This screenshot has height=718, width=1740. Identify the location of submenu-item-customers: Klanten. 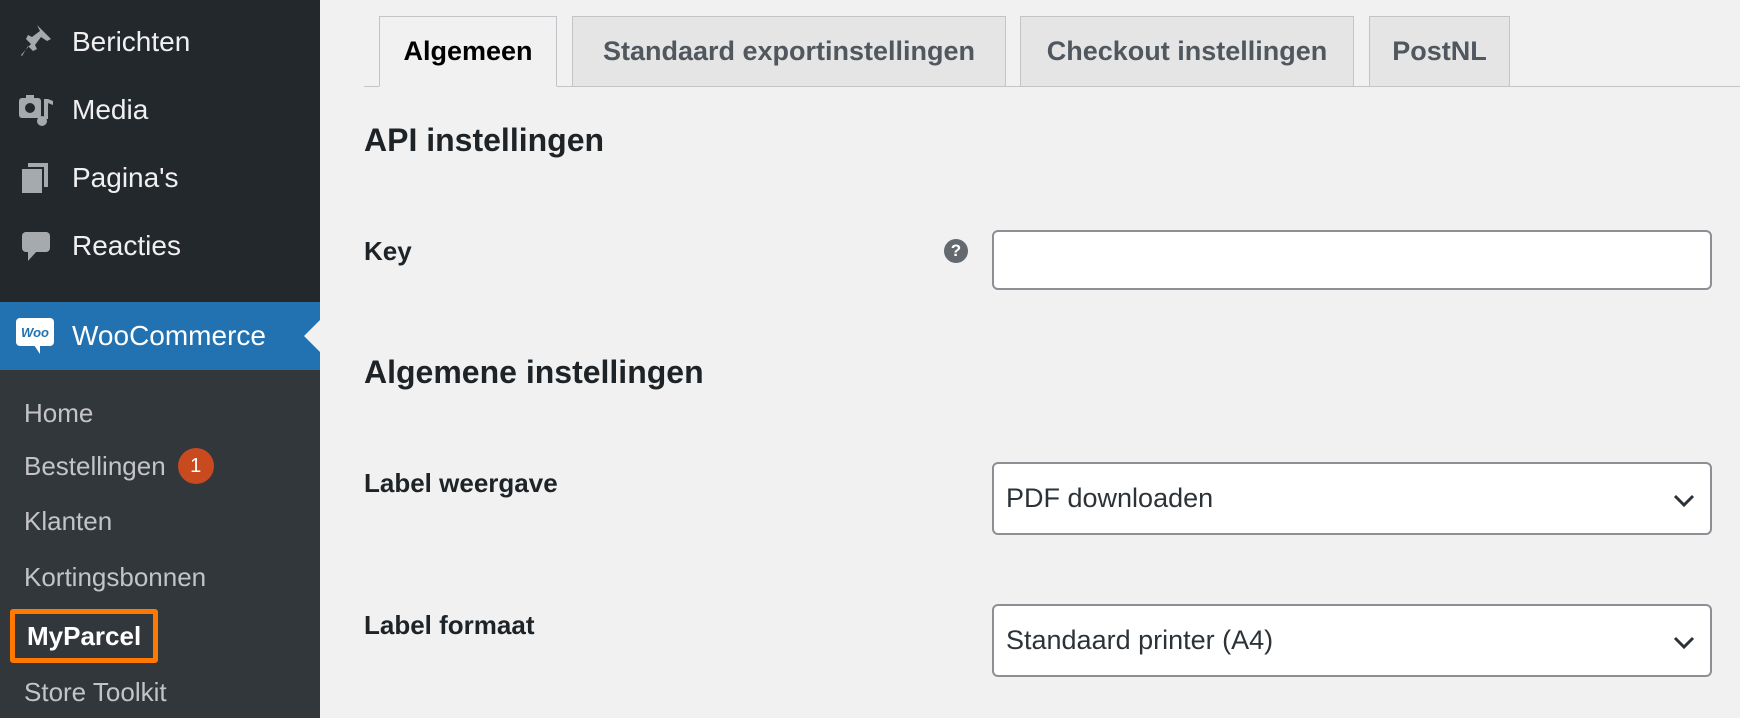
(68, 521).